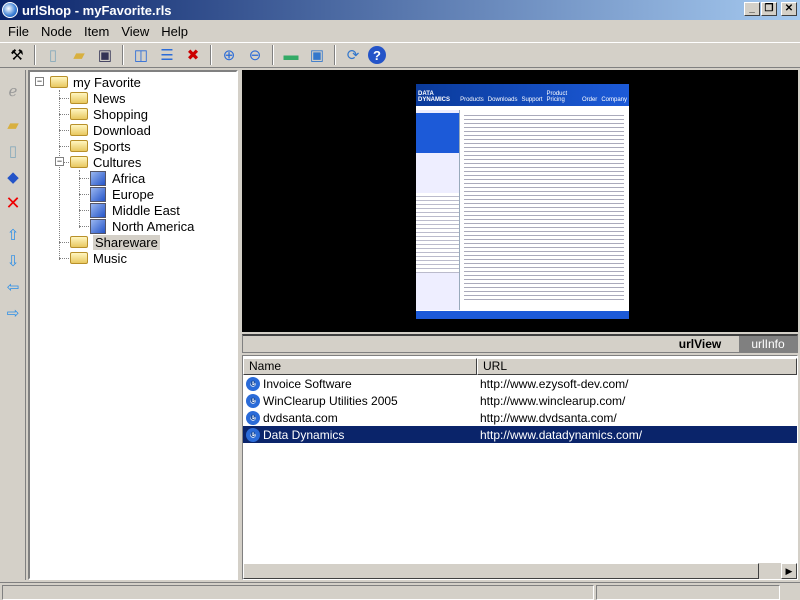  I want to click on node-label: Cultures, so click(117, 162).